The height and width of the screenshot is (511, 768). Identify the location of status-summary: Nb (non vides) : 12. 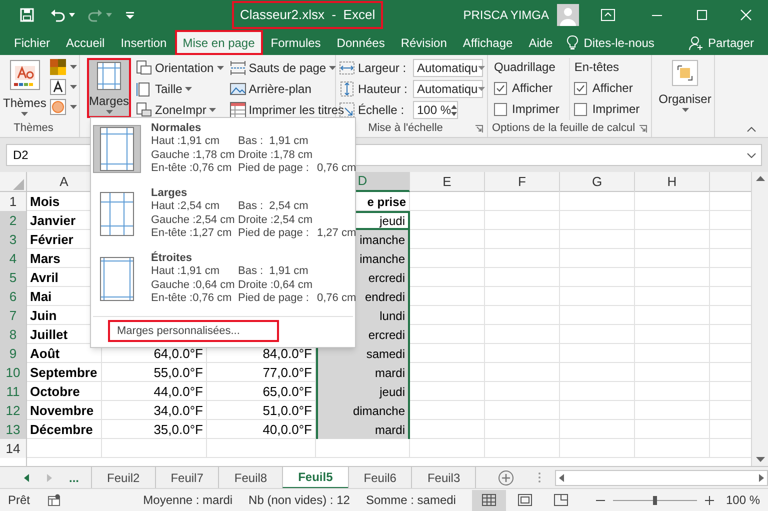
(299, 500).